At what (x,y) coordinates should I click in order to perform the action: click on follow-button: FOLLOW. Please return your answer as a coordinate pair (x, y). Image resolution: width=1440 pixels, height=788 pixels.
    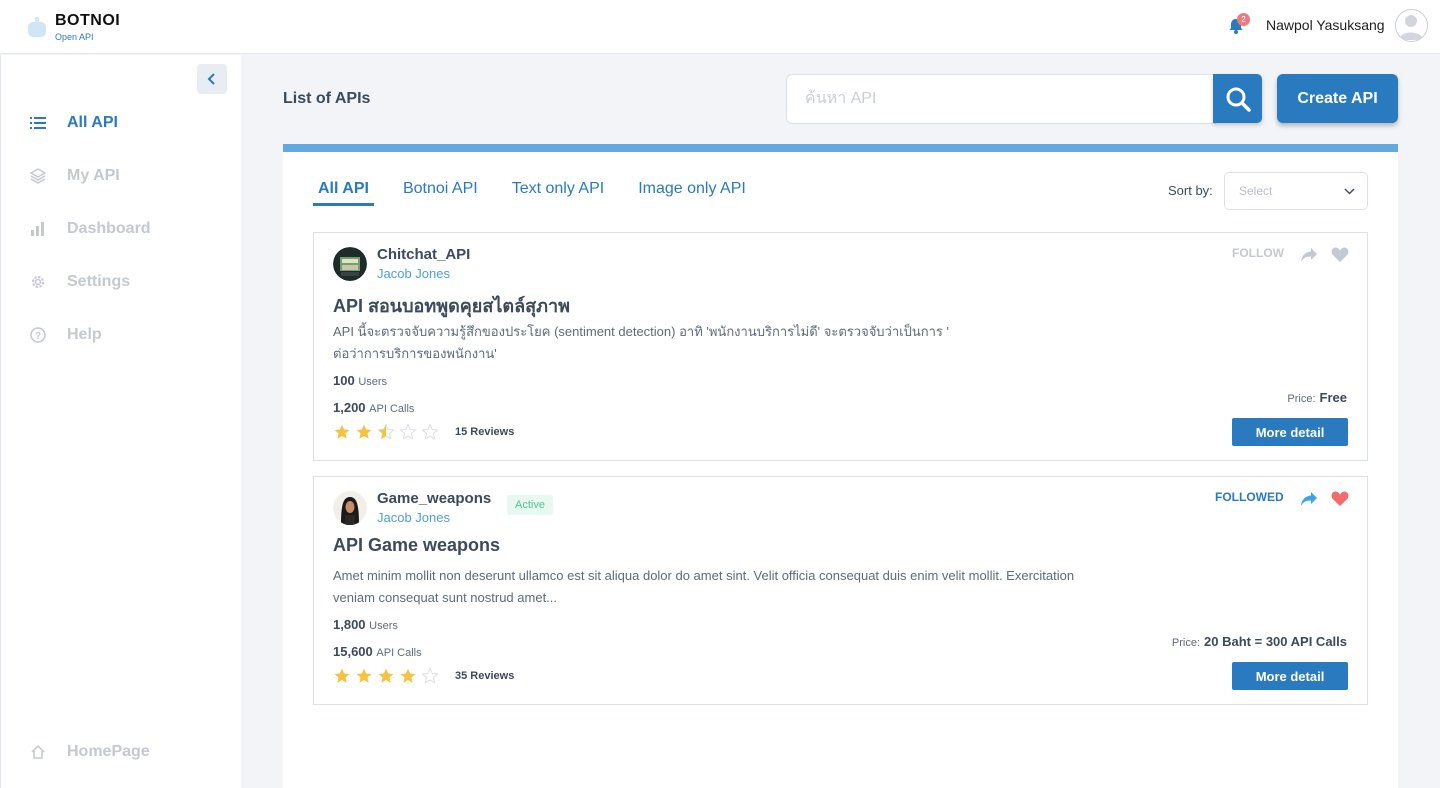
    Looking at the image, I should click on (1258, 253).